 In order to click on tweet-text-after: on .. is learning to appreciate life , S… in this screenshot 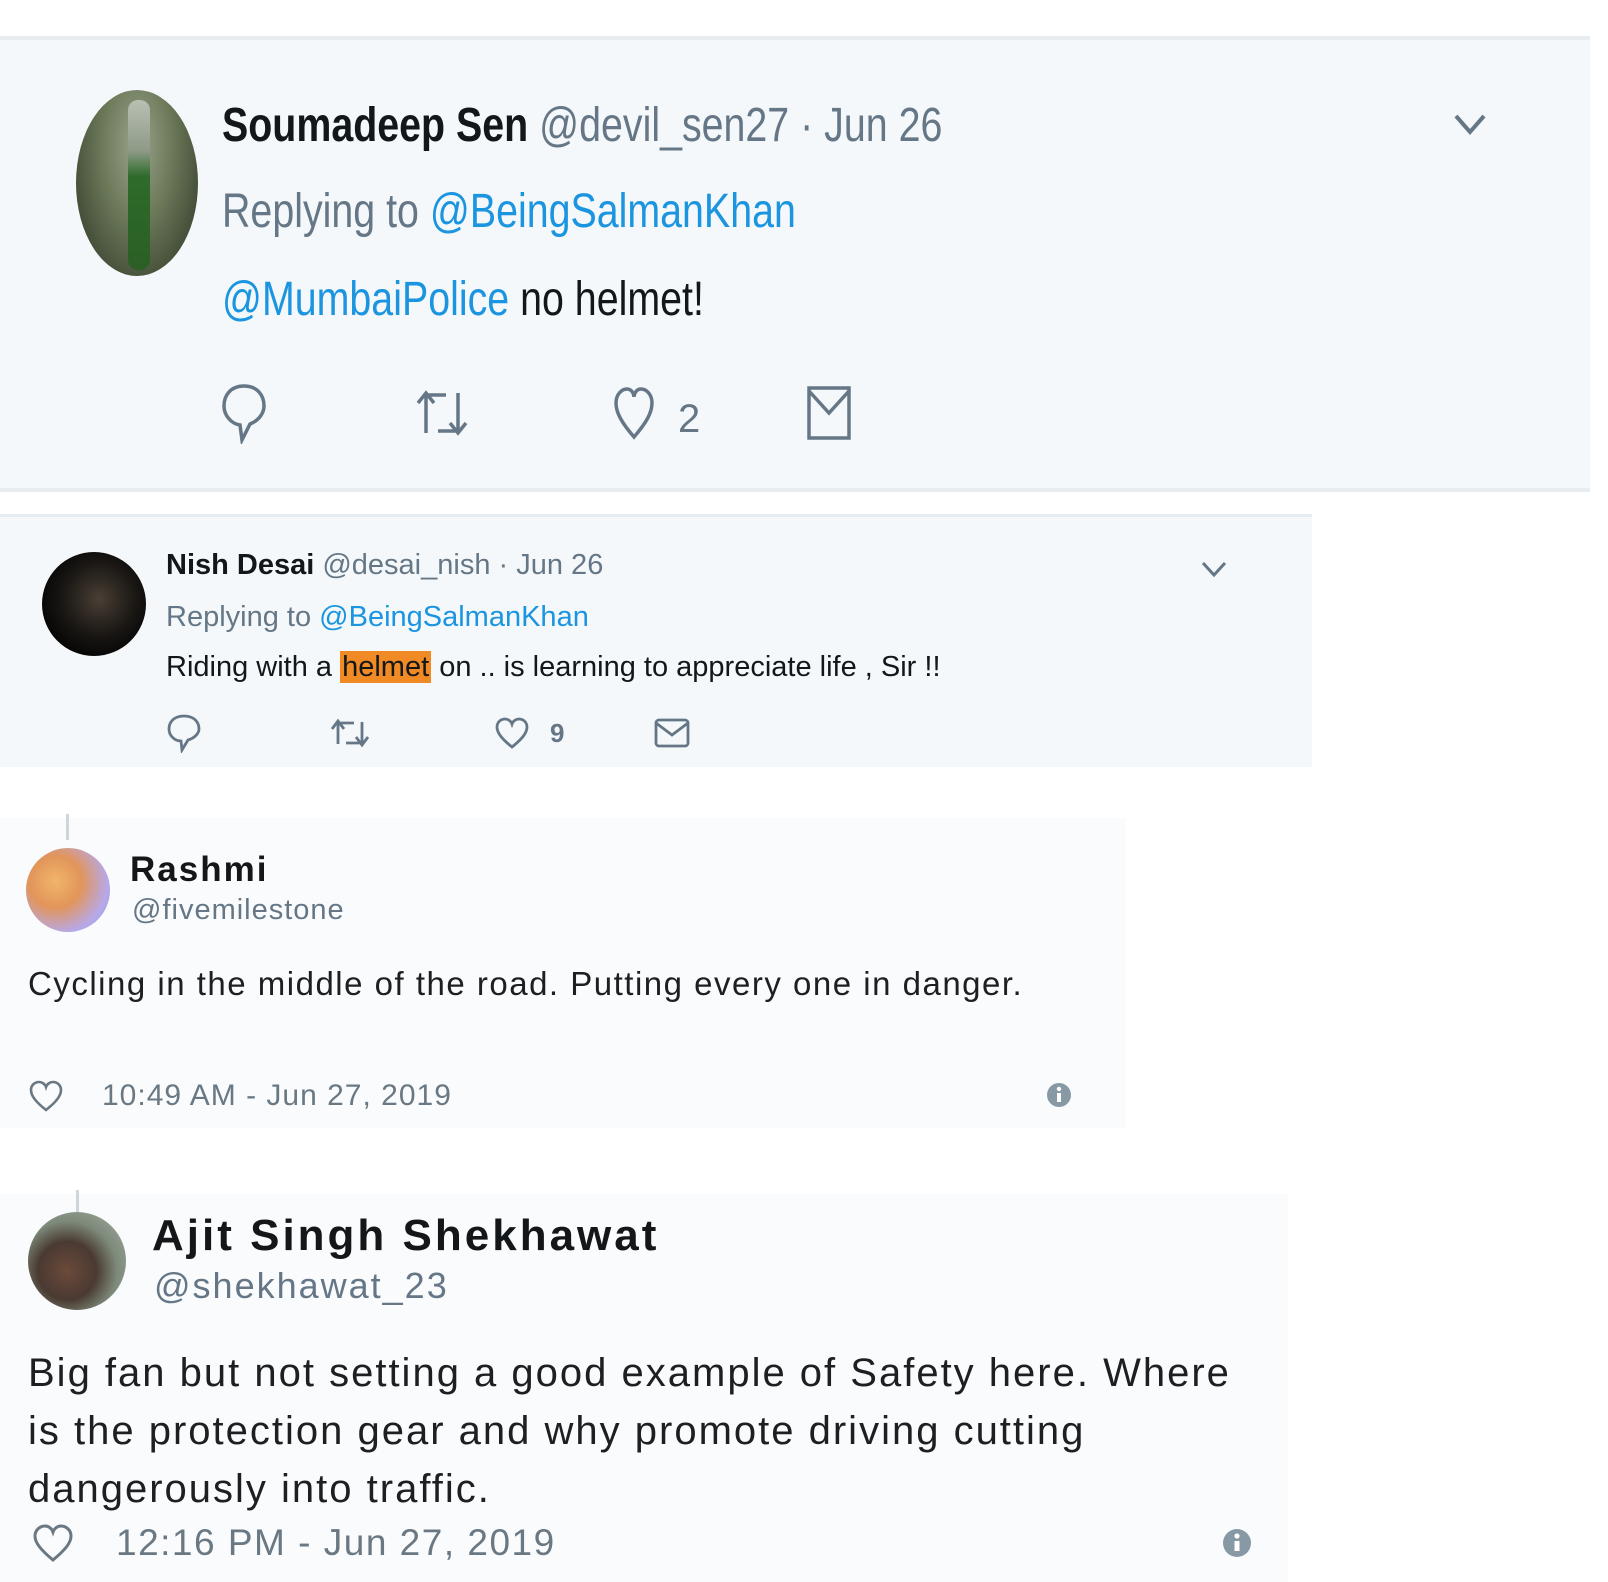, I will do `click(686, 667)`.